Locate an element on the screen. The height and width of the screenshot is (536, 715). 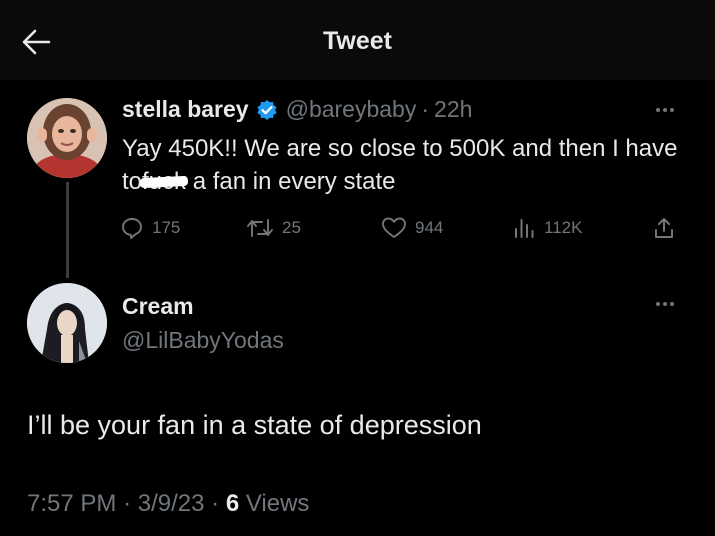
meta-views-label: Views is located at coordinates (277, 503).